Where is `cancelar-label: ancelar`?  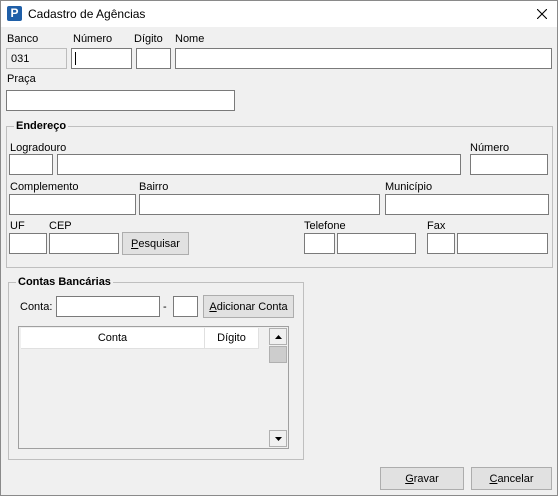 cancelar-label: ancelar is located at coordinates (515, 478).